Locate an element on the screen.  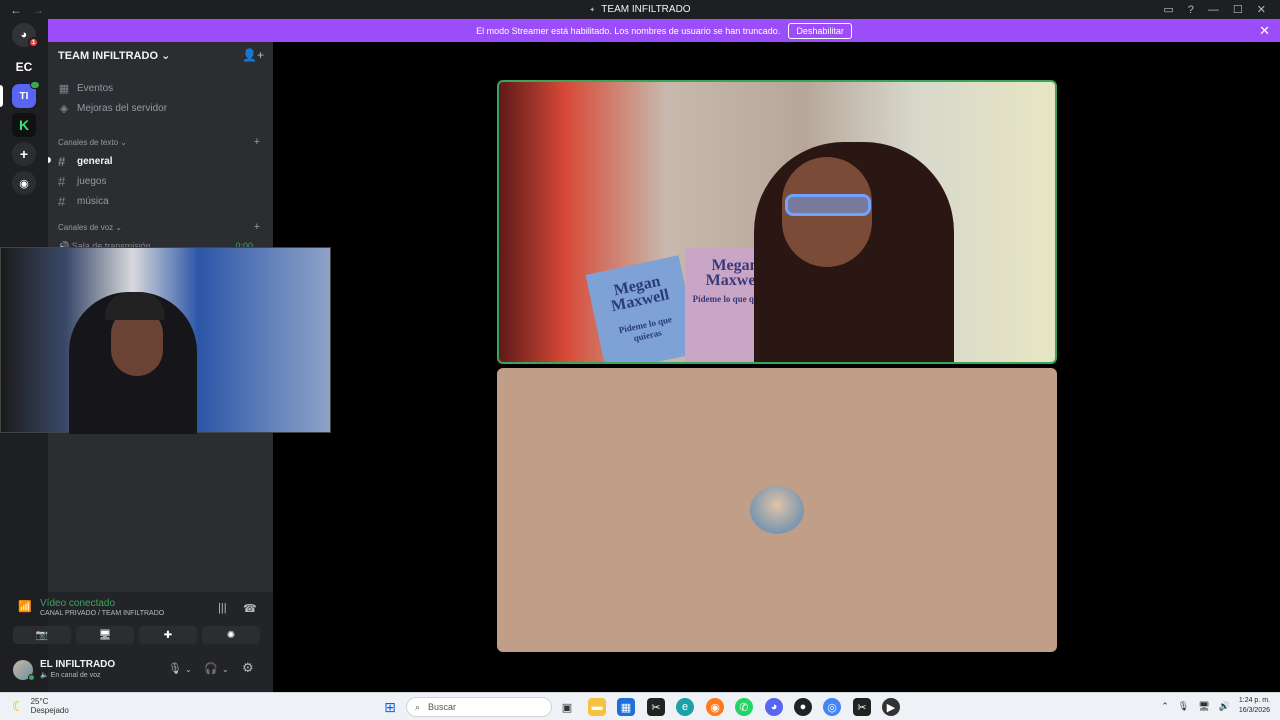
system-tray: ⌃ 🎙 🖥 🔊 1:24 p. m. 16/3/2026 is located at coordinates (1215, 706).